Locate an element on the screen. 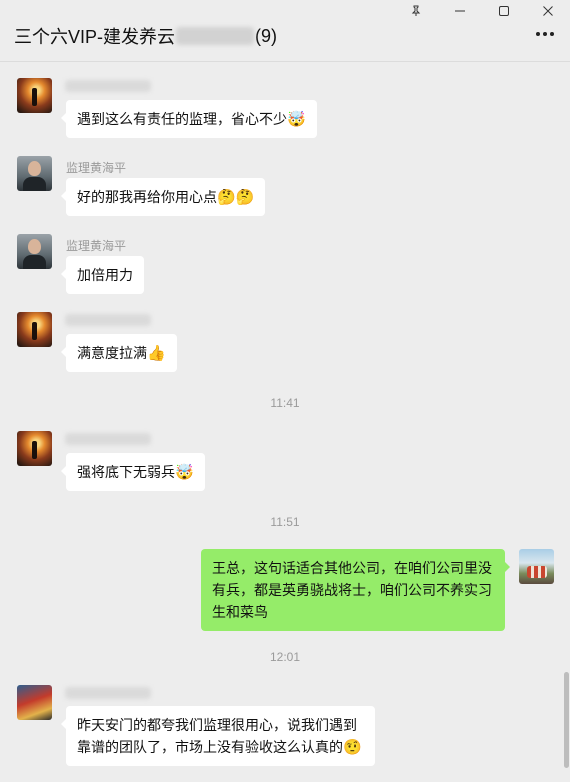 This screenshot has width=570, height=782. window-controls is located at coordinates (482, 11).